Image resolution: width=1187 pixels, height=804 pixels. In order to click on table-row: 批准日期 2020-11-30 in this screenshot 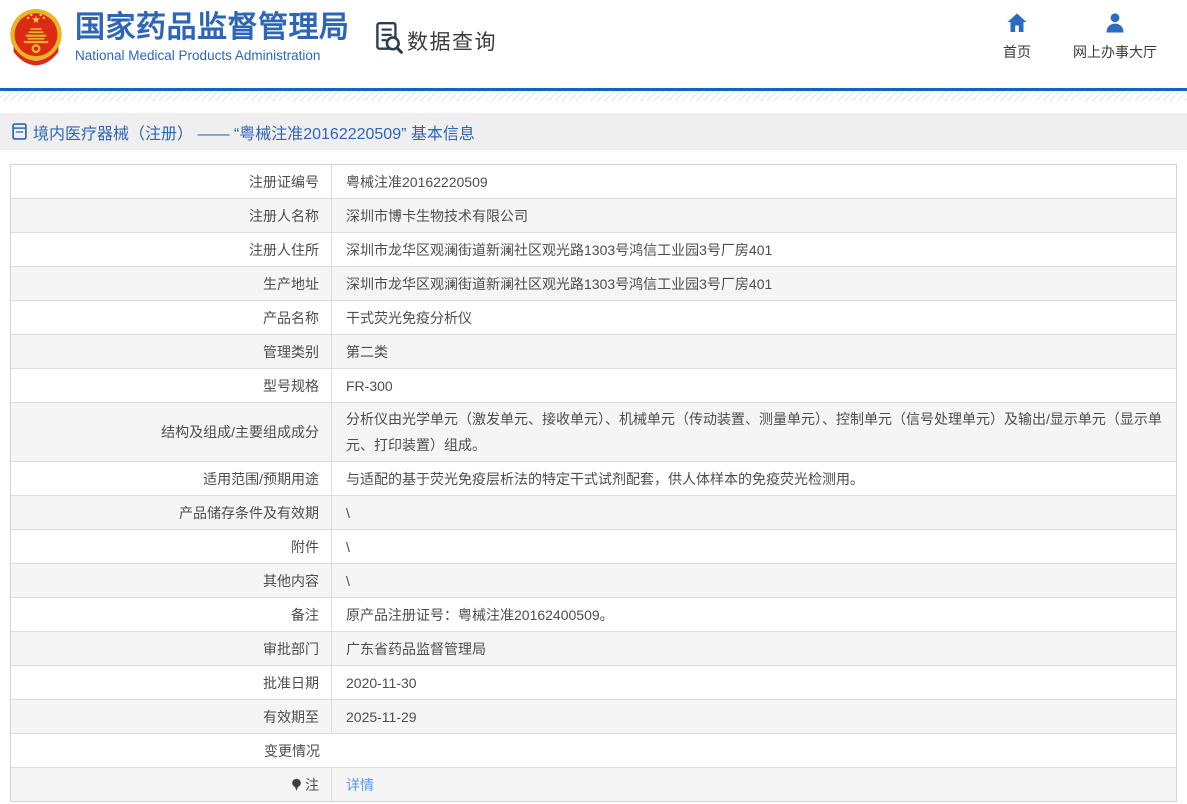, I will do `click(593, 683)`.